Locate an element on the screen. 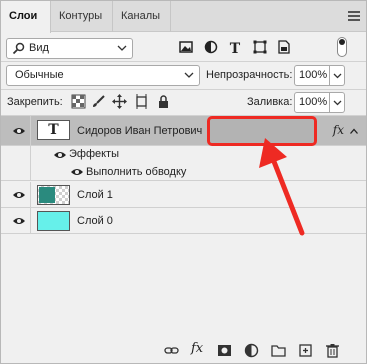 The height and width of the screenshot is (364, 367). add-layer-style-fx-icon: fx is located at coordinates (198, 348).